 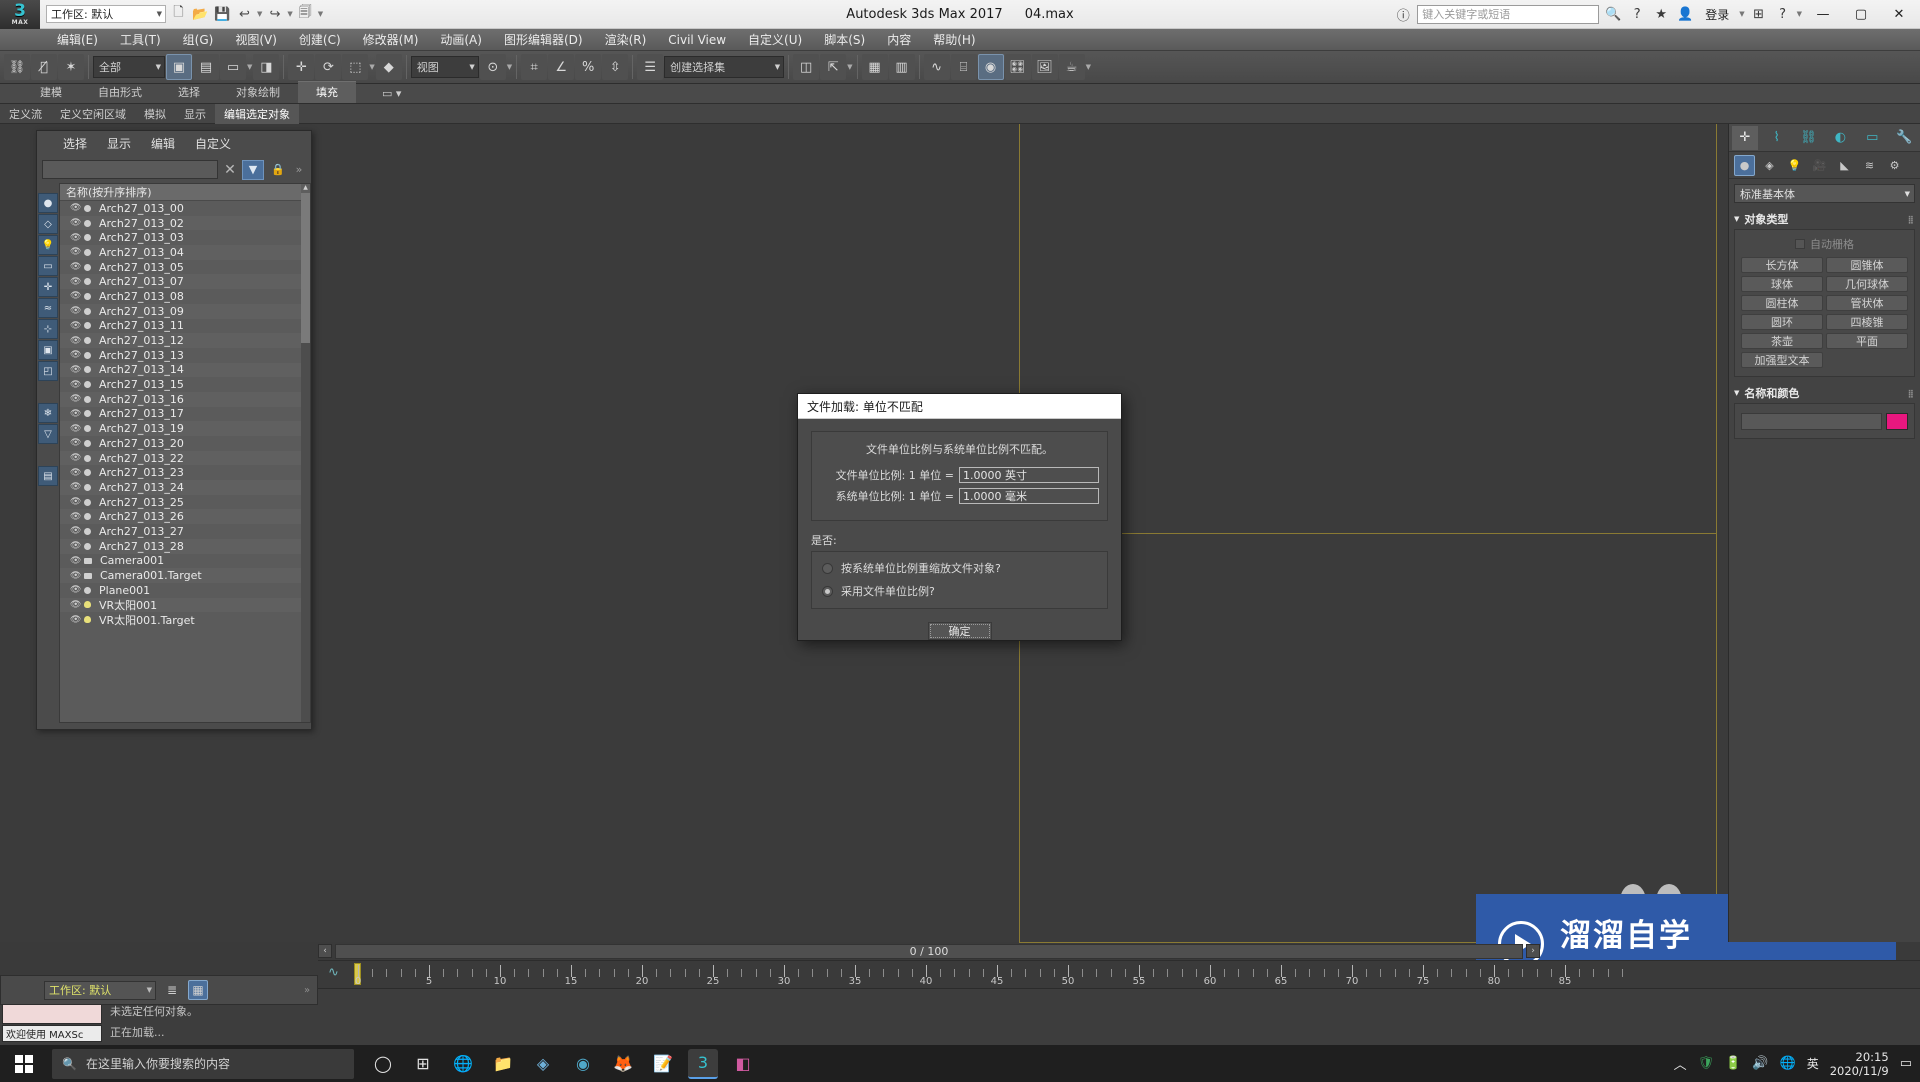 I want to click on app6-icon: ◉, so click(x=583, y=1064).